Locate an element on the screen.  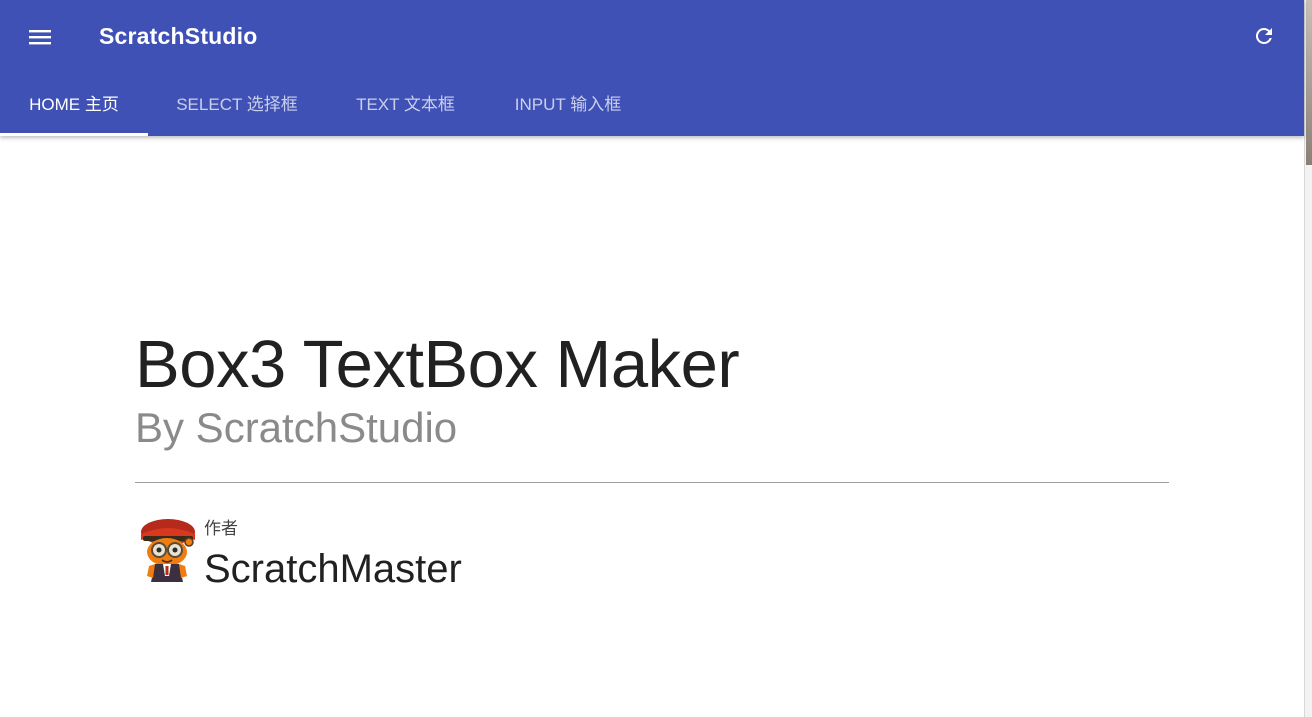
author-caption: 作者 is located at coordinates (221, 528).